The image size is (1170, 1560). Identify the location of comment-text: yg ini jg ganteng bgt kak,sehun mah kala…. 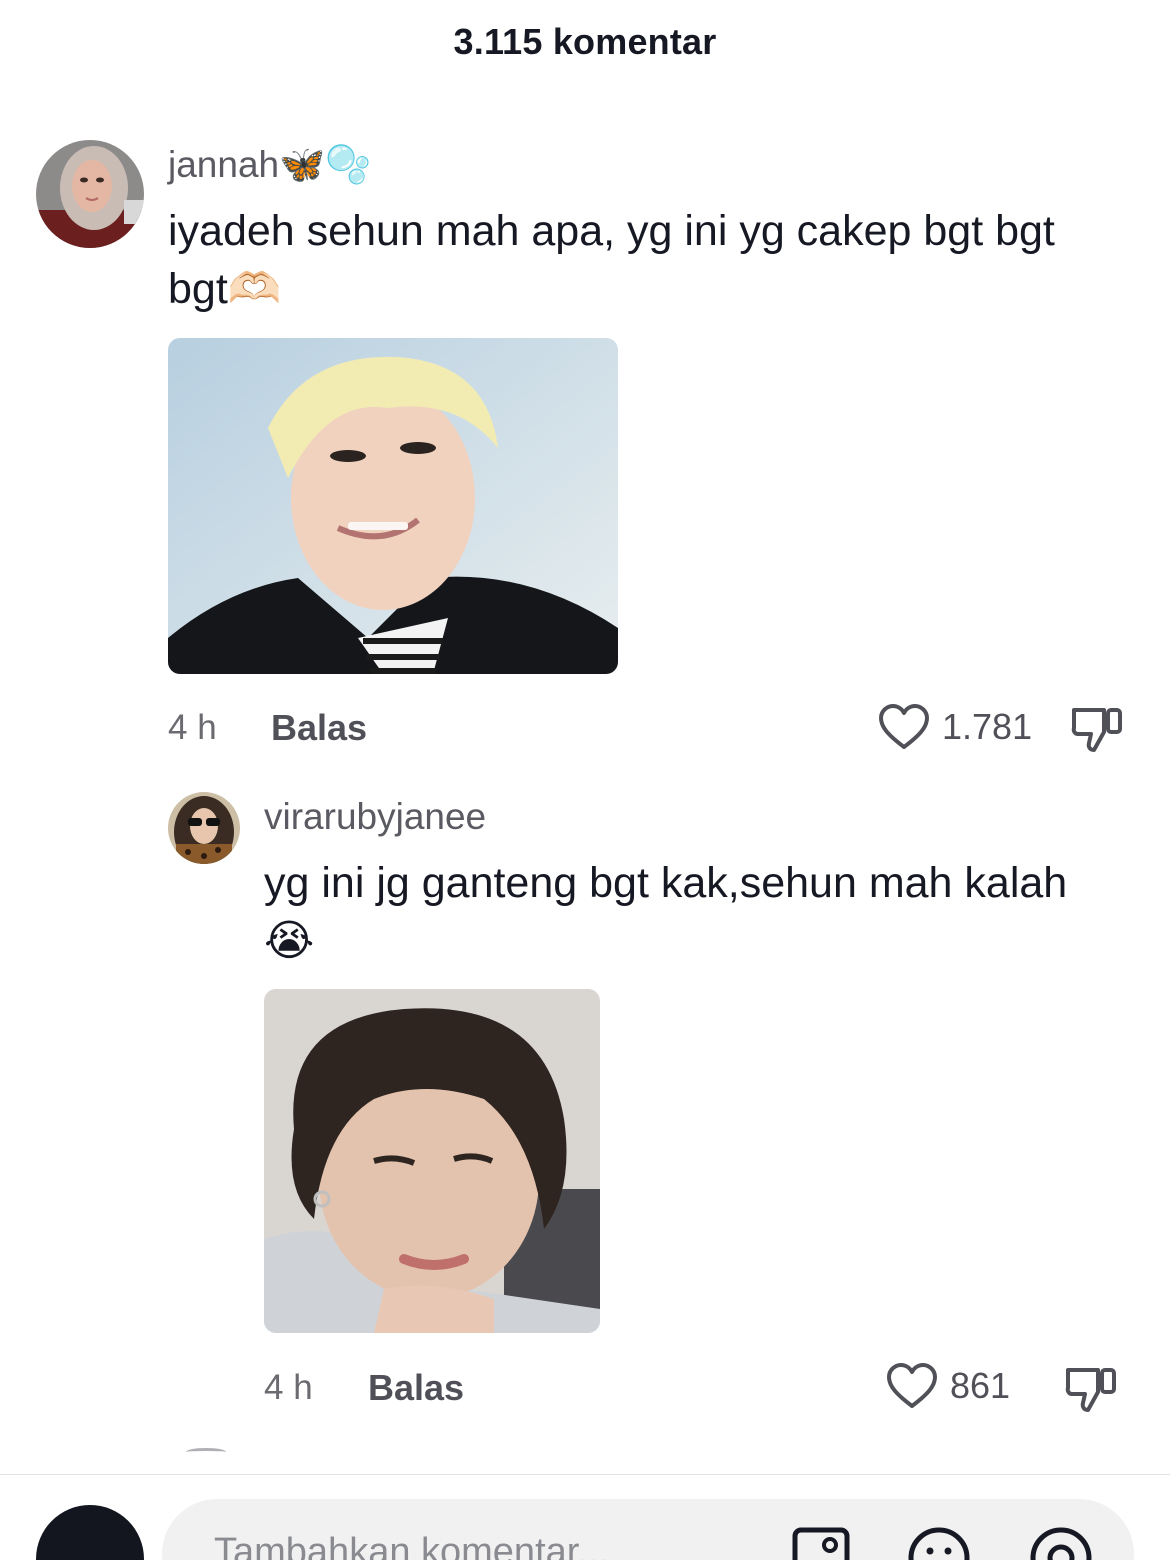
(666, 912).